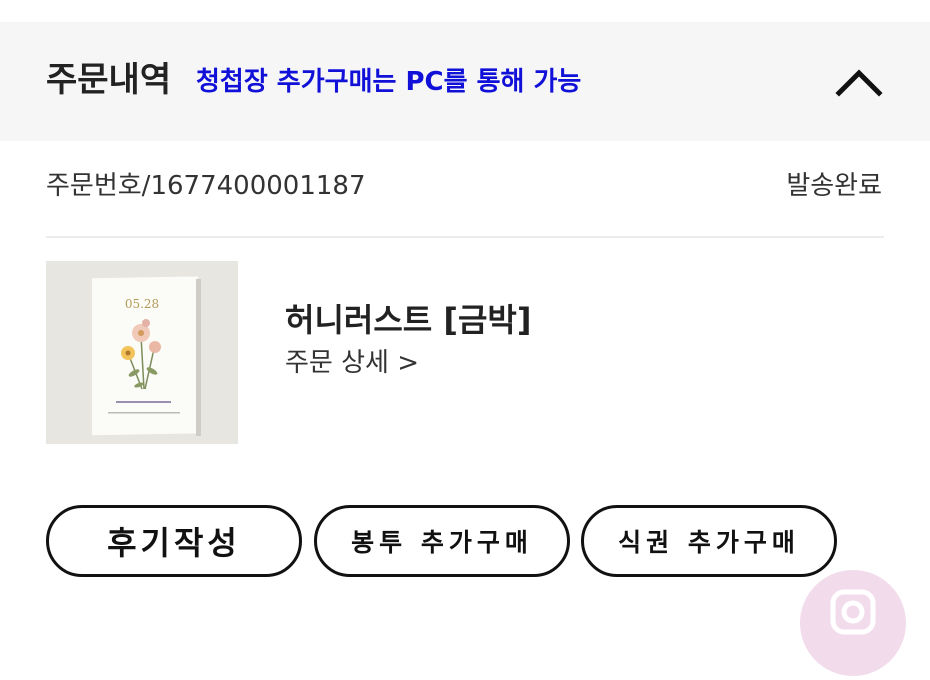 The height and width of the screenshot is (680, 930). Describe the element at coordinates (859, 82) in the screenshot. I see `collapse-chevron-up-icon` at that location.